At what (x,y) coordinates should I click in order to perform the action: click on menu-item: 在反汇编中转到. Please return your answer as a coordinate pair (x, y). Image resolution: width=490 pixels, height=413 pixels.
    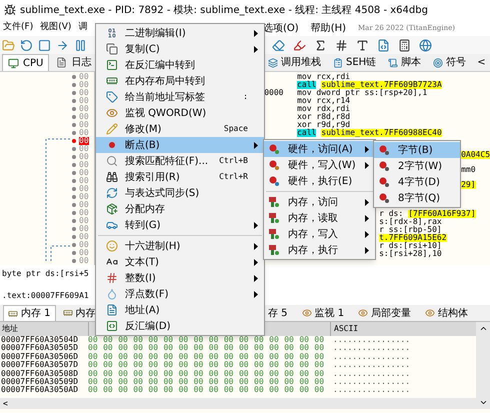
    Looking at the image, I should click on (180, 65).